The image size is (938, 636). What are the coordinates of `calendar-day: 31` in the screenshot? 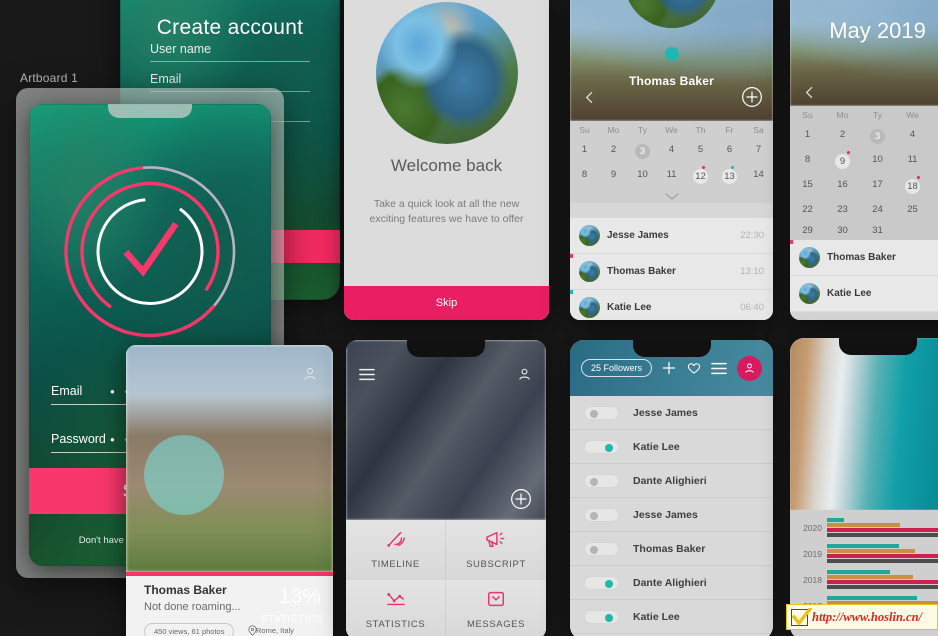 It's located at (877, 230).